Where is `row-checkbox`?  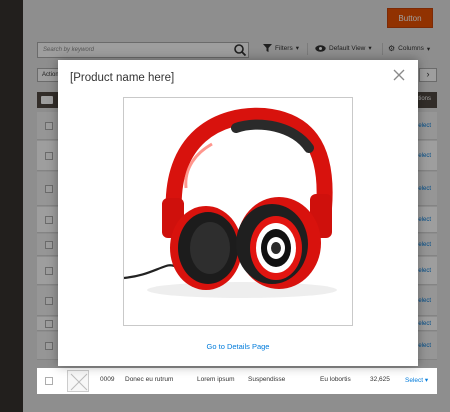
row-checkbox is located at coordinates (49, 381).